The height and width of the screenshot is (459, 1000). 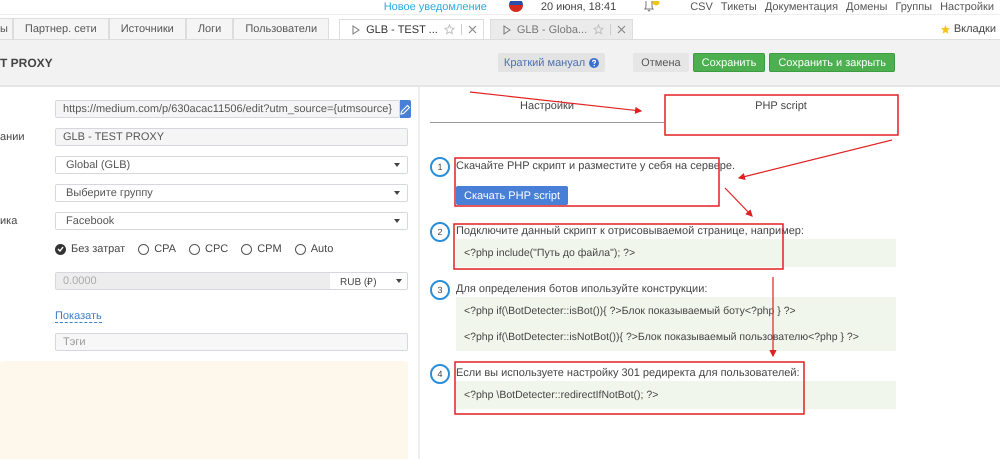 What do you see at coordinates (701, 7) in the screenshot?
I see `menu-link: CSV` at bounding box center [701, 7].